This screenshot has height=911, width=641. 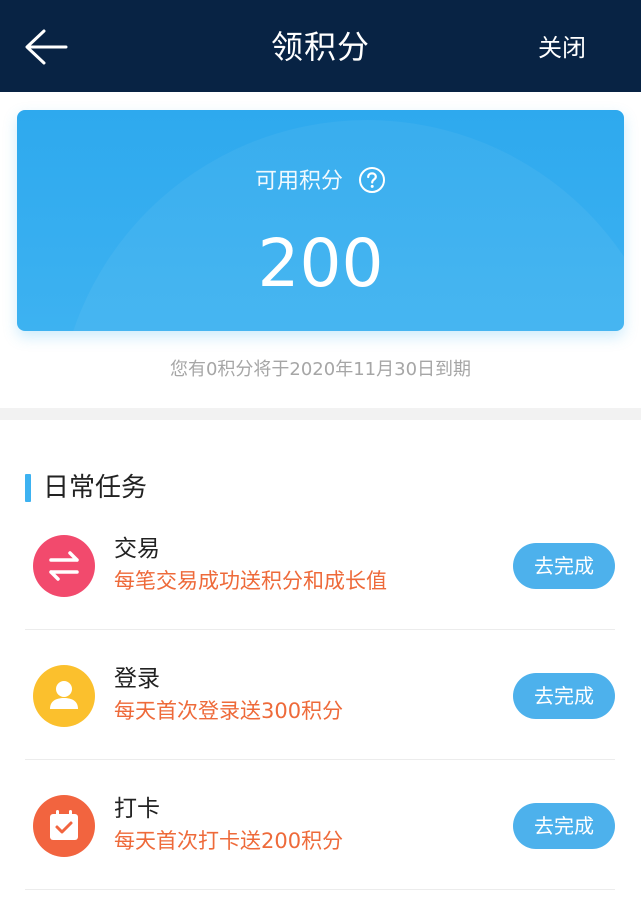 I want to click on task-name: 登录, so click(x=137, y=679).